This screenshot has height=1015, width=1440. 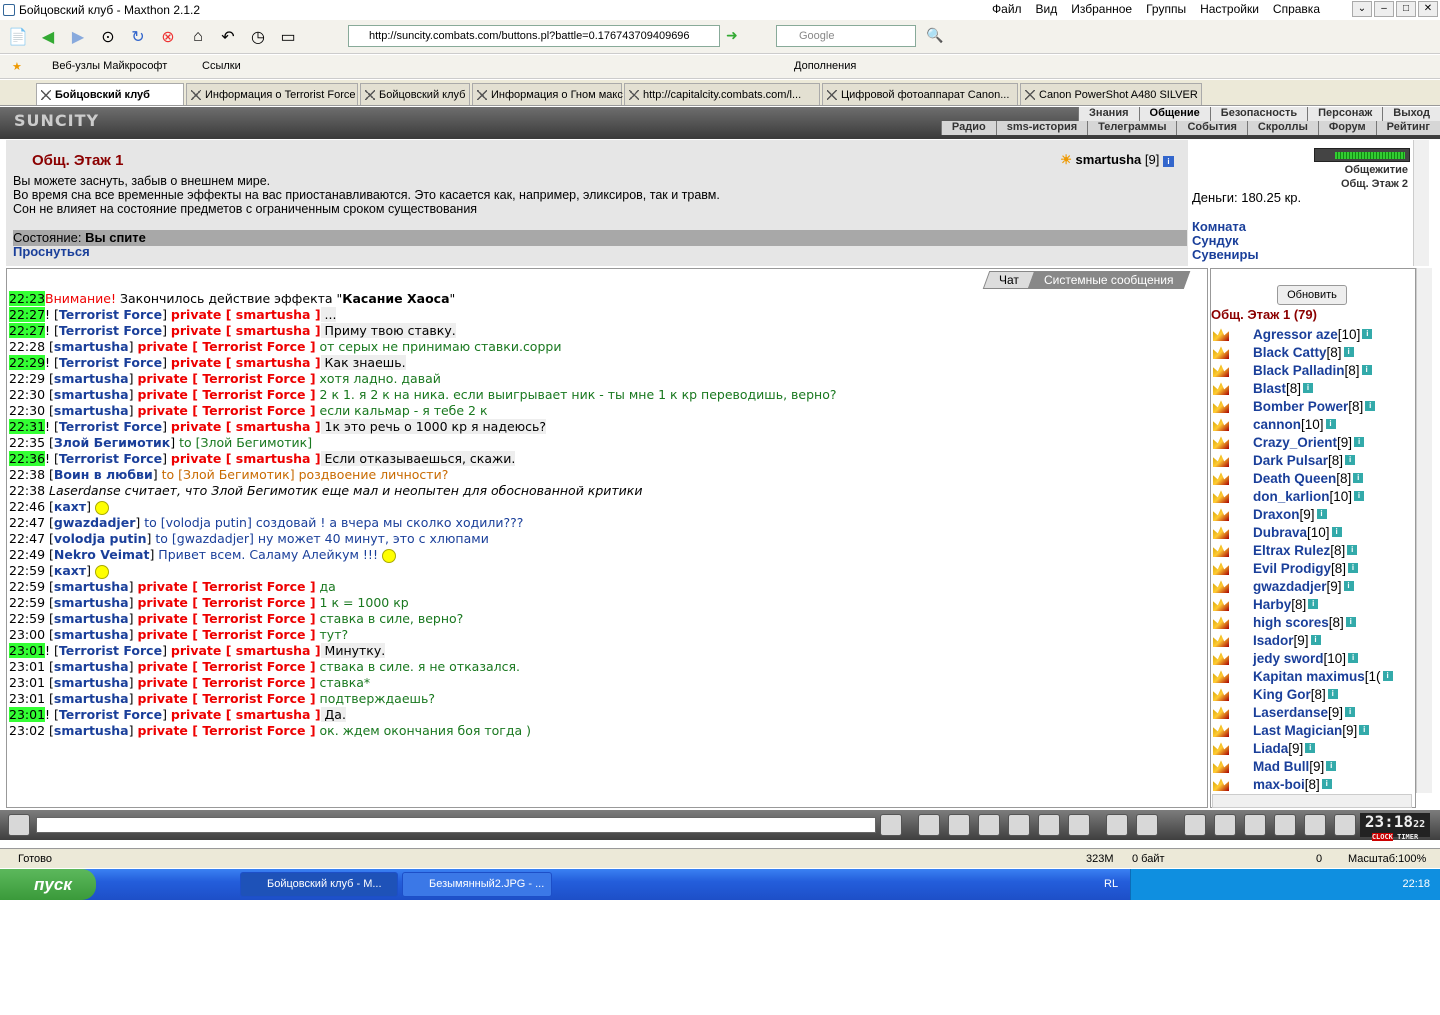 What do you see at coordinates (1281, 766) in the screenshot?
I see `user-name: Mad Bull` at bounding box center [1281, 766].